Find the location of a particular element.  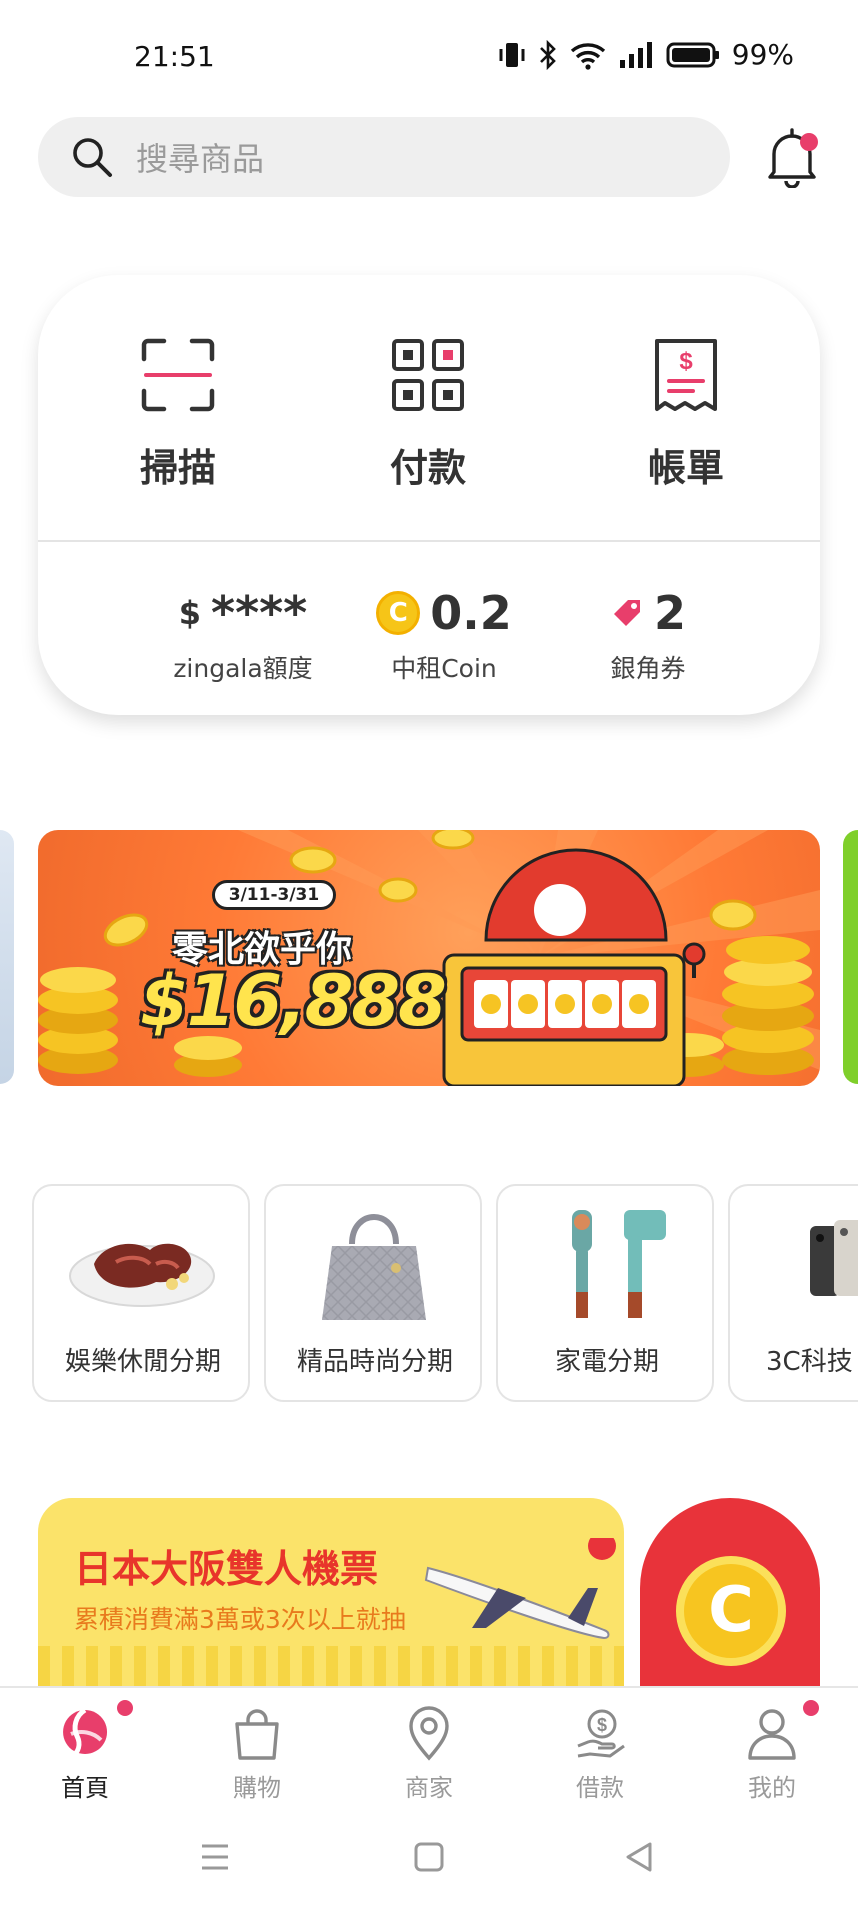

banner-amount: $16,888 is located at coordinates (293, 1001).